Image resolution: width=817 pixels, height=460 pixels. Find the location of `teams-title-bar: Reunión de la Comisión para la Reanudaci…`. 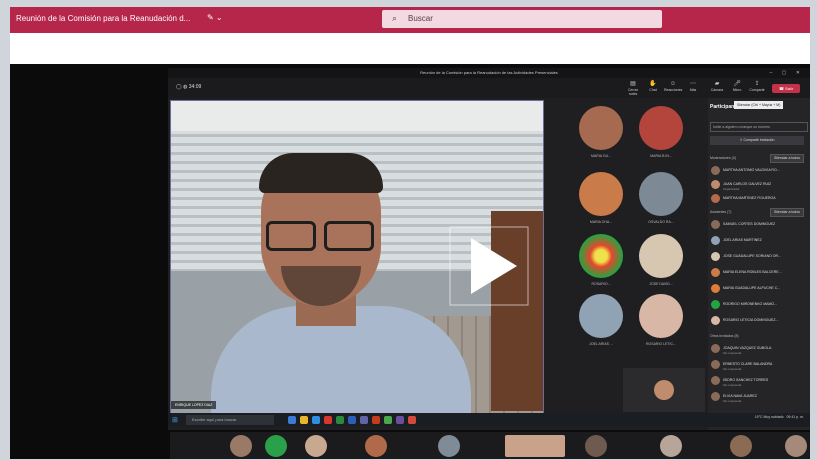

teams-title-bar: Reunión de la Comisión para la Reanudaci… is located at coordinates (410, 20).